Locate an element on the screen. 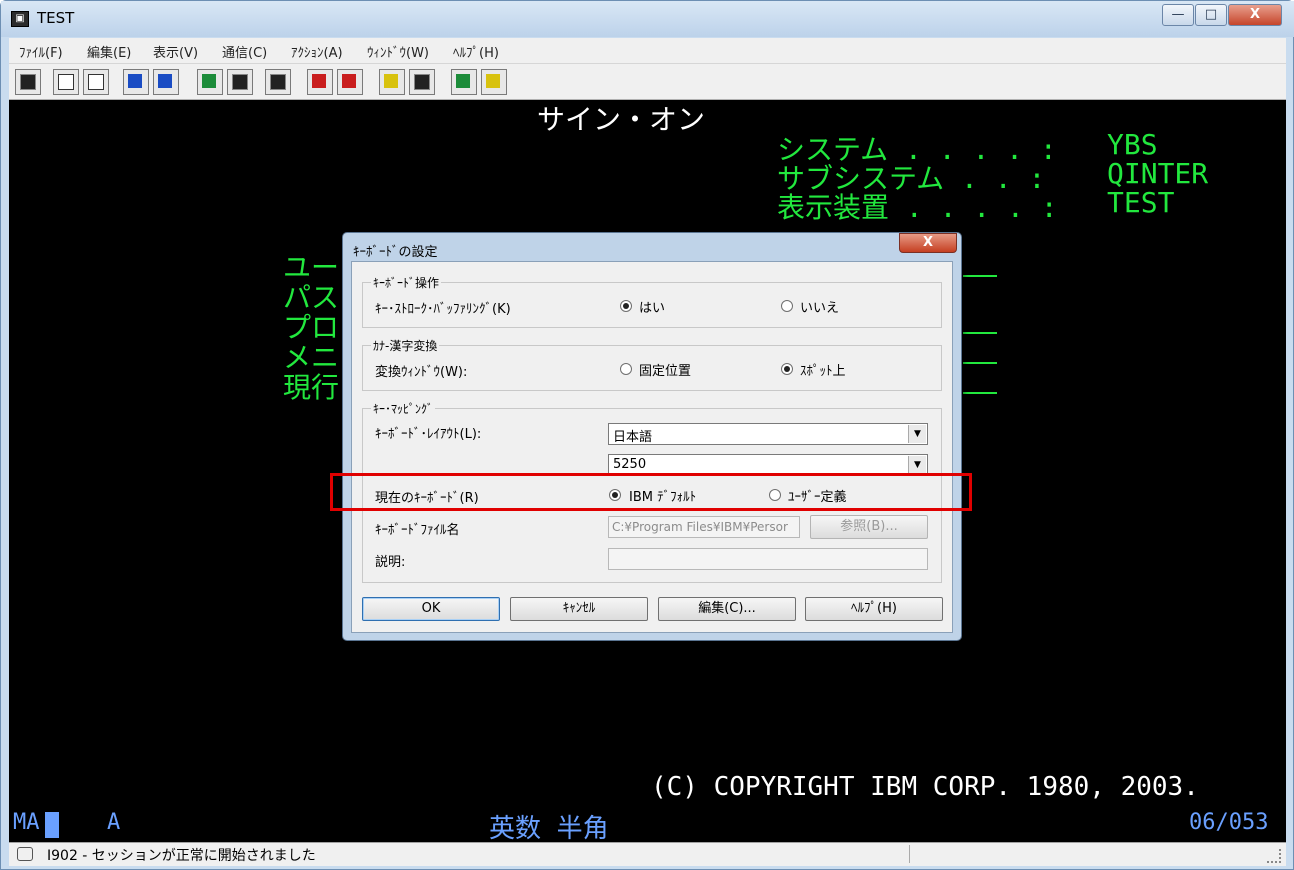 The image size is (1294, 870). fixed-position-radio is located at coordinates (626, 369).